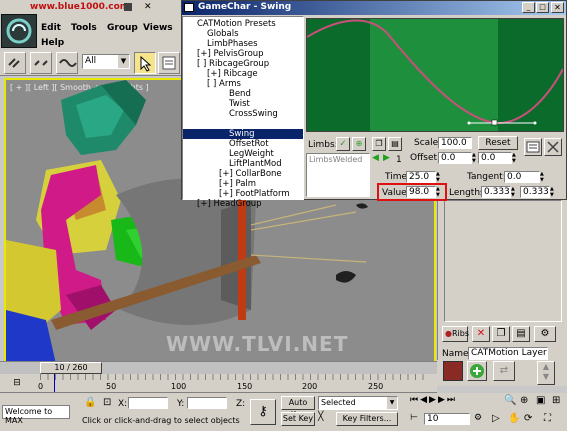 This screenshot has height=431, width=567. Describe the element at coordinates (254, 194) in the screenshot. I see `tree-item-footplatform: [+] FootPlatform` at that location.